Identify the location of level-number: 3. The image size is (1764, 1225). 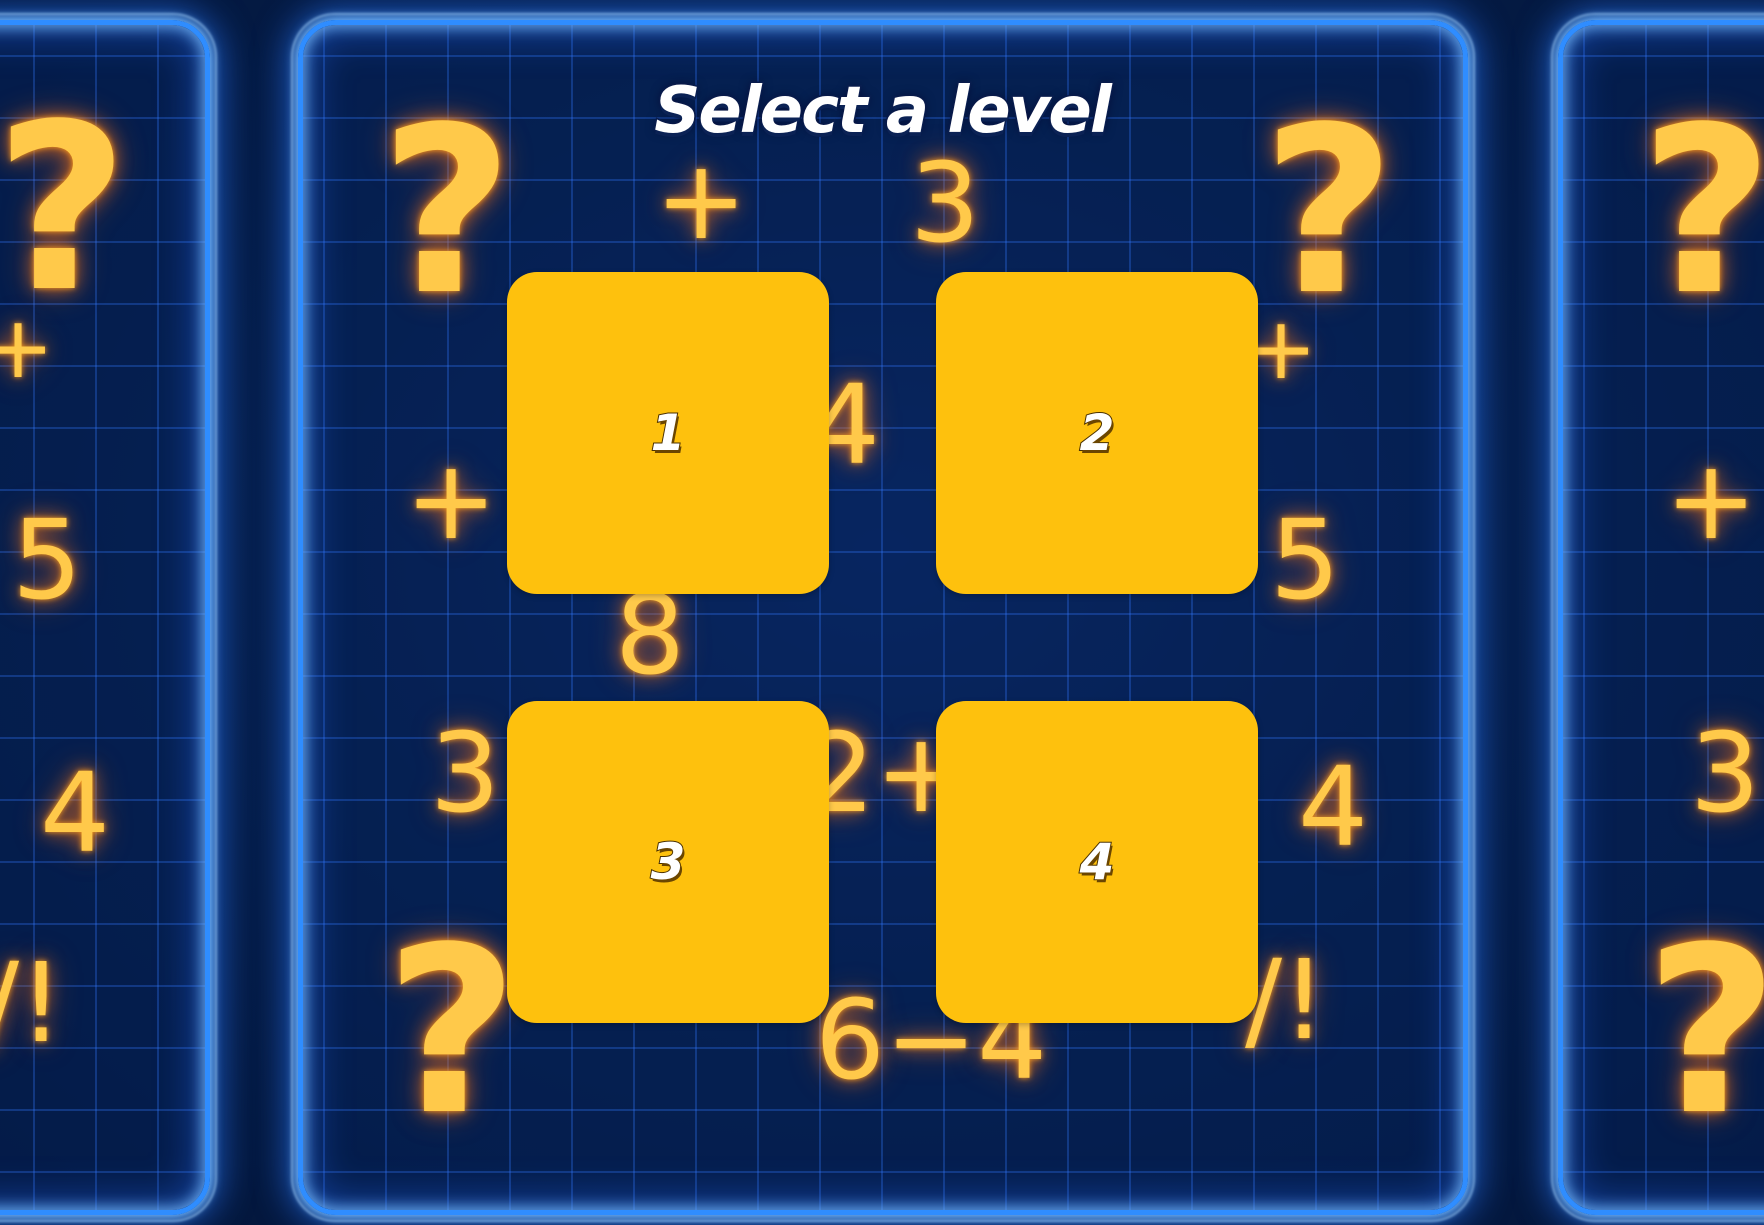
(668, 862).